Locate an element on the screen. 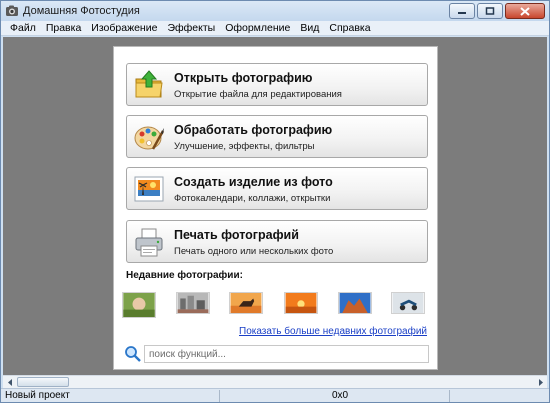 The height and width of the screenshot is (403, 550). horizontal-scrollbar is located at coordinates (275, 381).